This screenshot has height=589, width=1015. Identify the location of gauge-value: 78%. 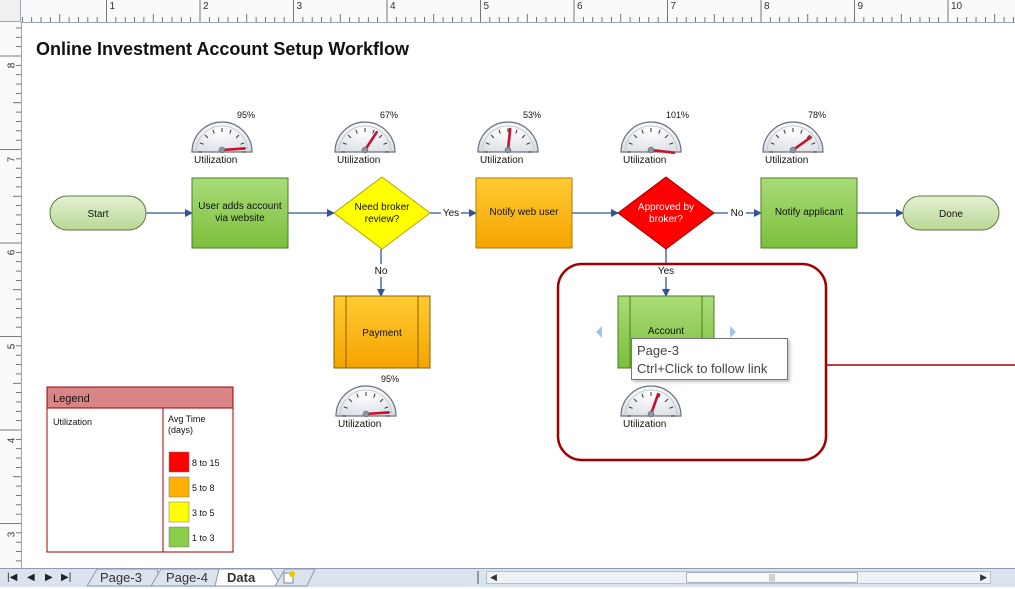
(817, 115).